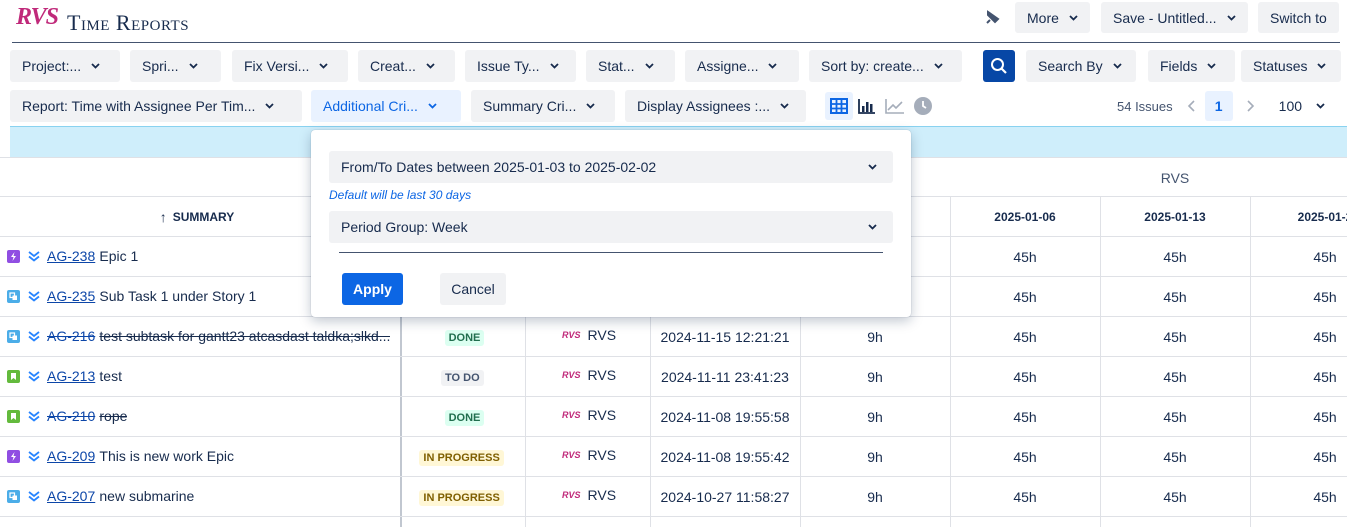 The image size is (1347, 527). What do you see at coordinates (1250, 106) in the screenshot?
I see `chevron-right-icon` at bounding box center [1250, 106].